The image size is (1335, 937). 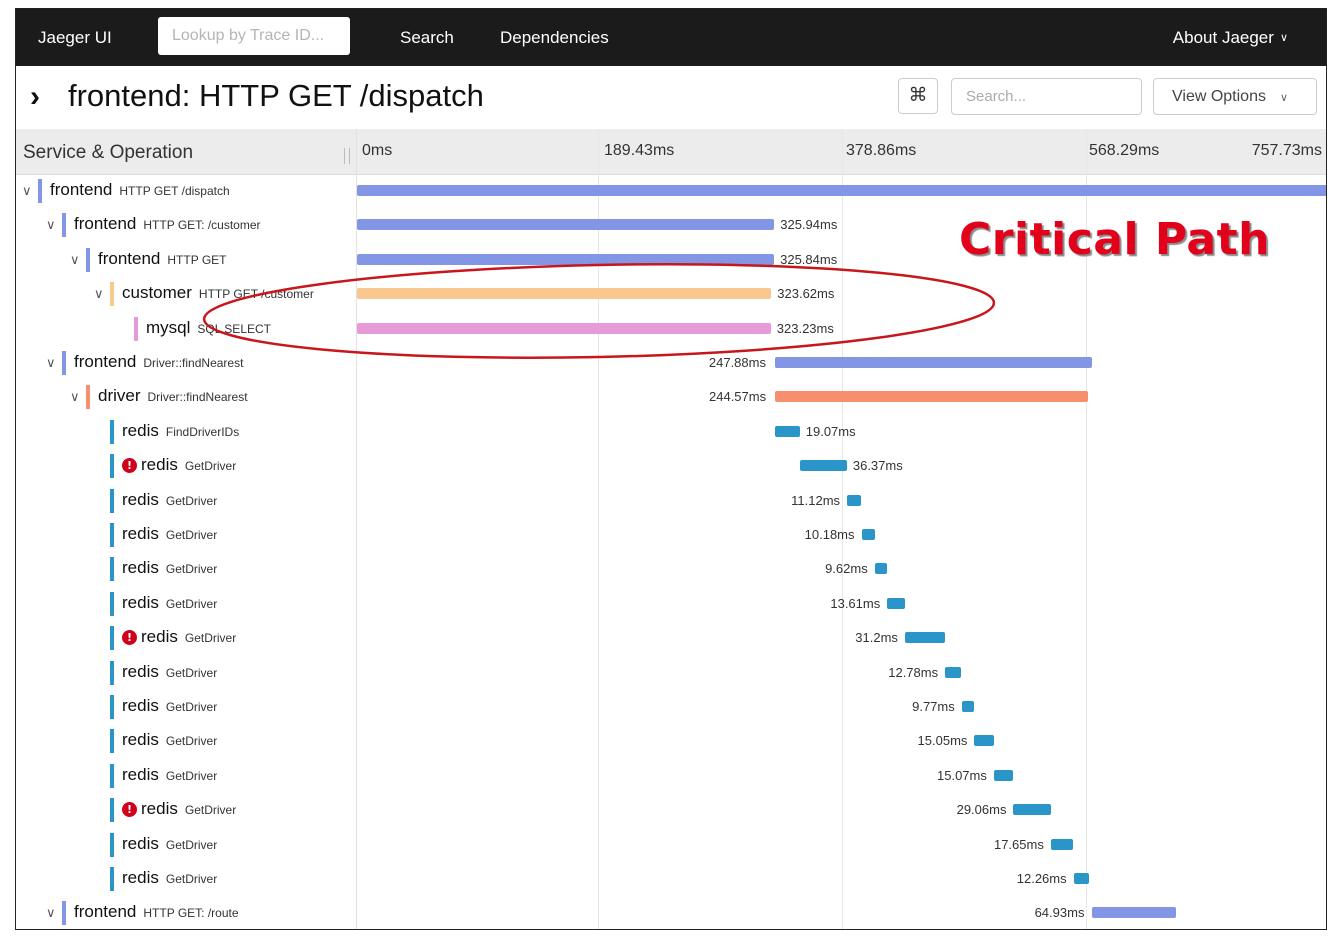 What do you see at coordinates (671, 363) in the screenshot?
I see `span-row: ∨ frontend Driver::findNearest 247.88ms` at bounding box center [671, 363].